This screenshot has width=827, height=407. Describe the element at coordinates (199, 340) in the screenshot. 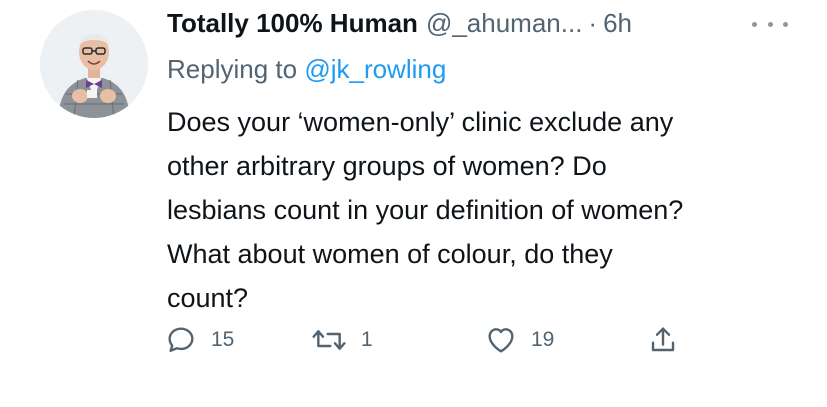

I see `reply-button: 15` at that location.